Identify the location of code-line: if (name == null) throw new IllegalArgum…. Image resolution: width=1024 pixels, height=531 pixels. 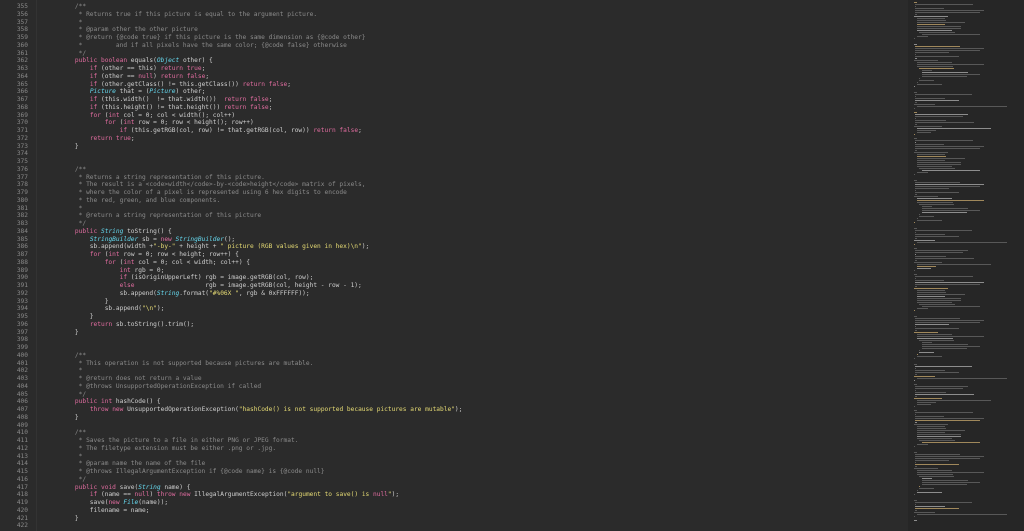
(229, 495).